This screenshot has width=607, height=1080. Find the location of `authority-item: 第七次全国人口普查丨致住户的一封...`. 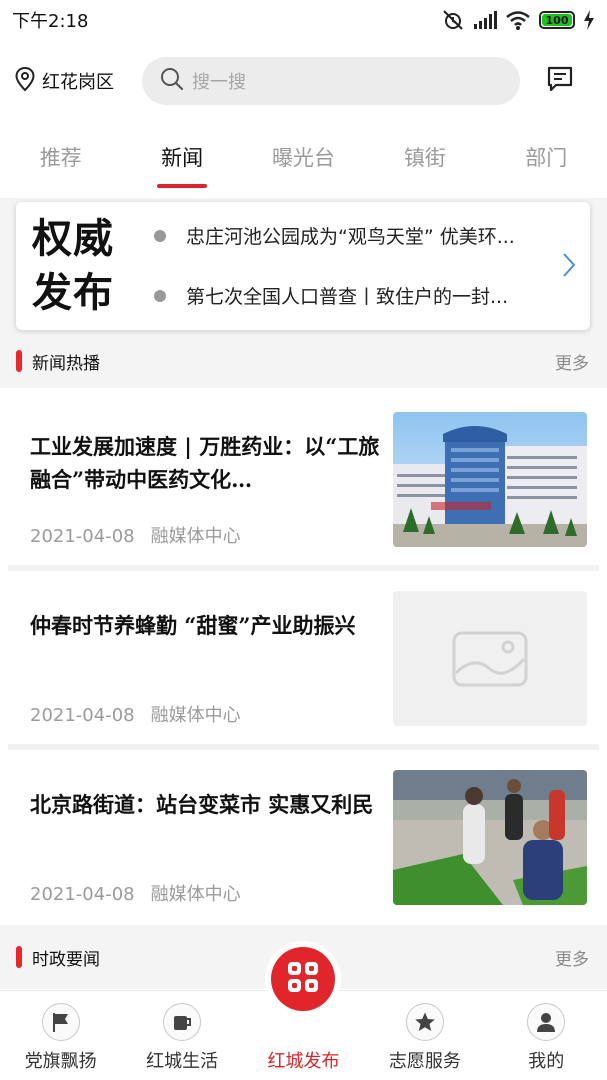

authority-item: 第七次全国人口普查丨致住户的一封... is located at coordinates (349, 295).